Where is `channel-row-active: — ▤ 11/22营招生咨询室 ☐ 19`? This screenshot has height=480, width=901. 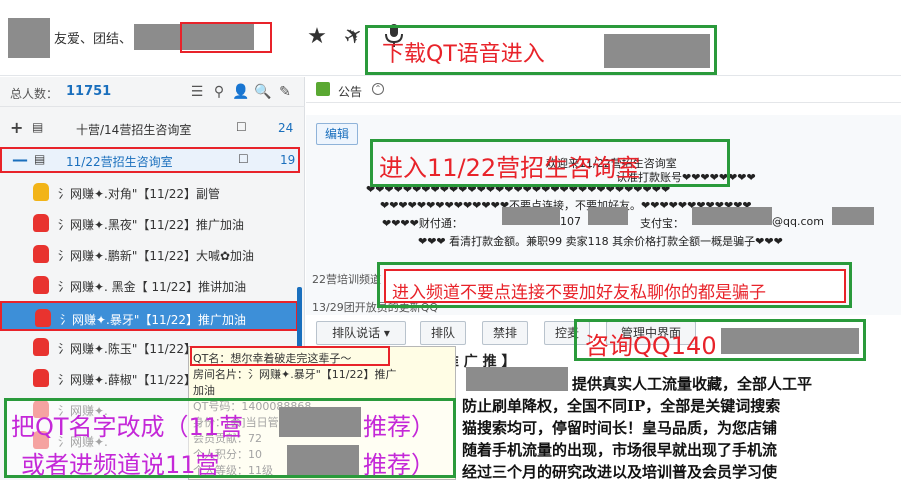
channel-row-active: — ▤ 11/22营招生咨询室 ☐ 19 is located at coordinates (150, 160).